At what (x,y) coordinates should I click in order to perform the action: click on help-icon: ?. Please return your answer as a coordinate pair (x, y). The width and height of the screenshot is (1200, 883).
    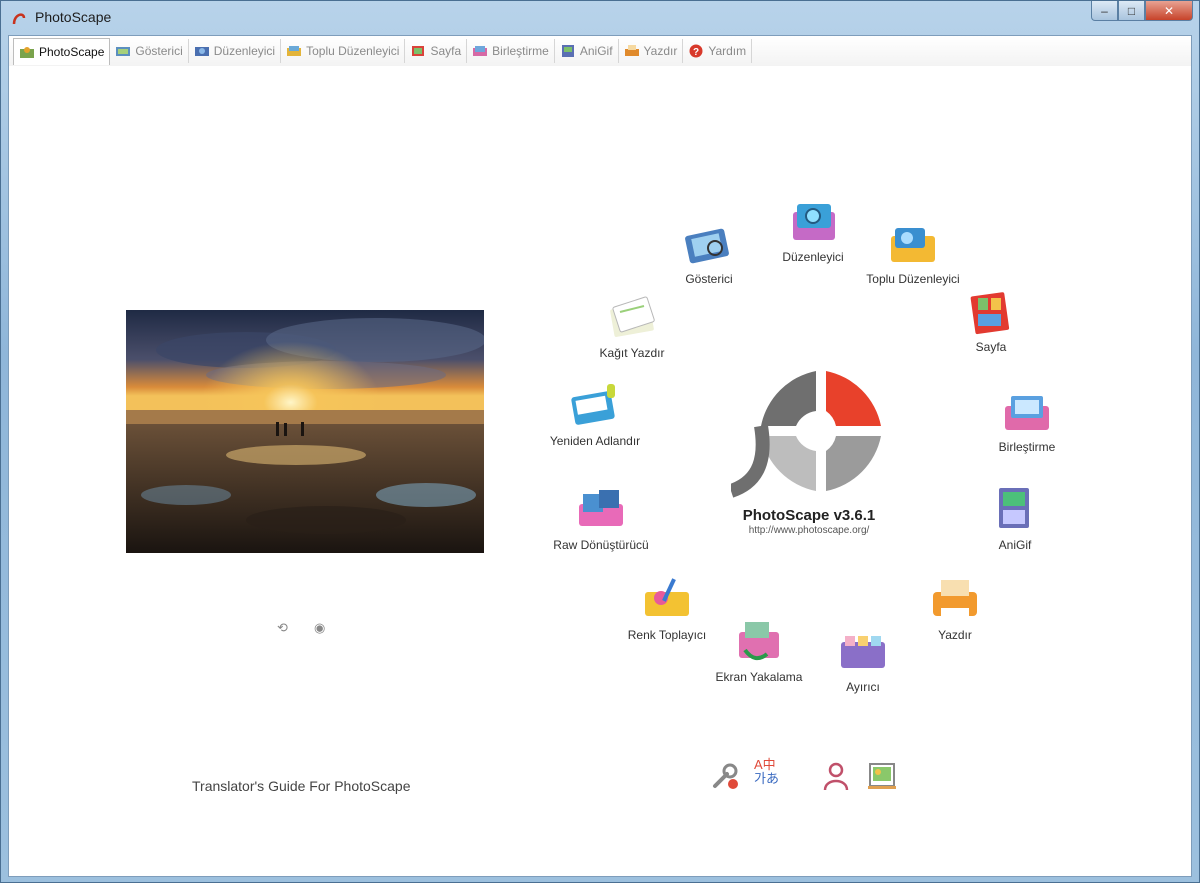
    Looking at the image, I should click on (696, 51).